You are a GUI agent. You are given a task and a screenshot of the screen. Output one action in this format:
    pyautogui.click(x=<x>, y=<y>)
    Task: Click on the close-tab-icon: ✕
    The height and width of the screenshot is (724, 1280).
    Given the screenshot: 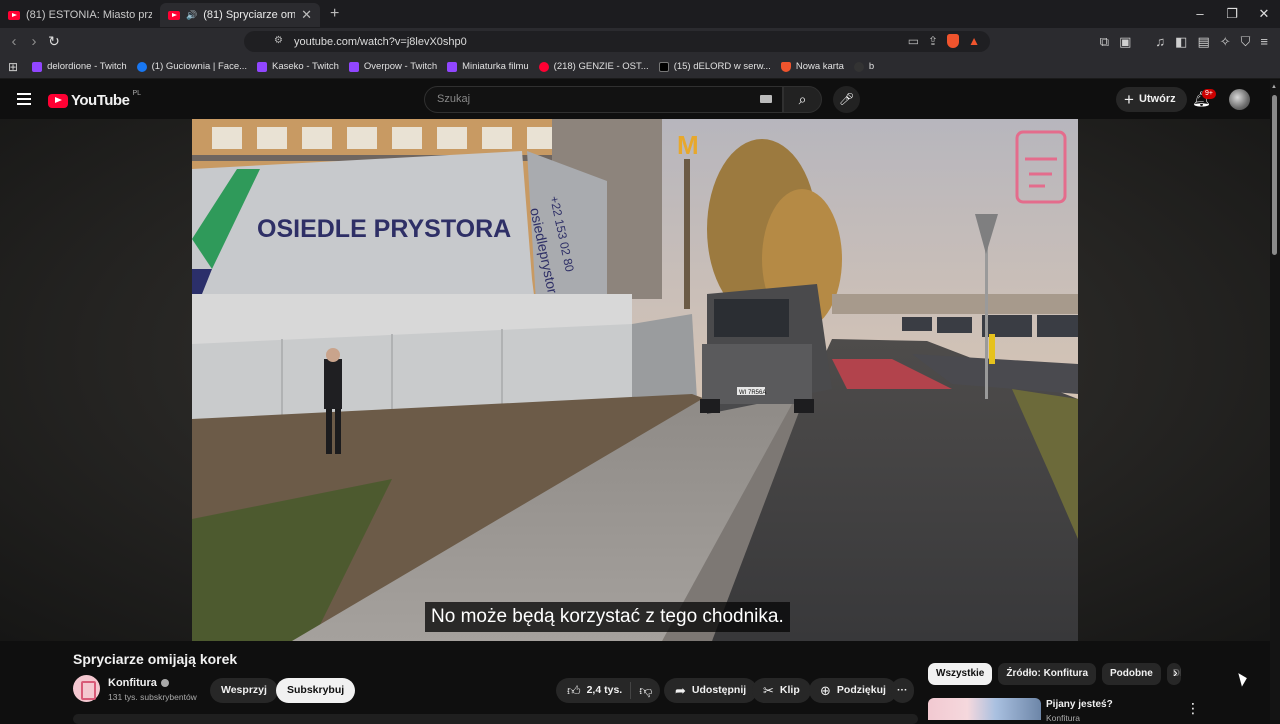 What is the action you would take?
    pyautogui.click(x=306, y=15)
    